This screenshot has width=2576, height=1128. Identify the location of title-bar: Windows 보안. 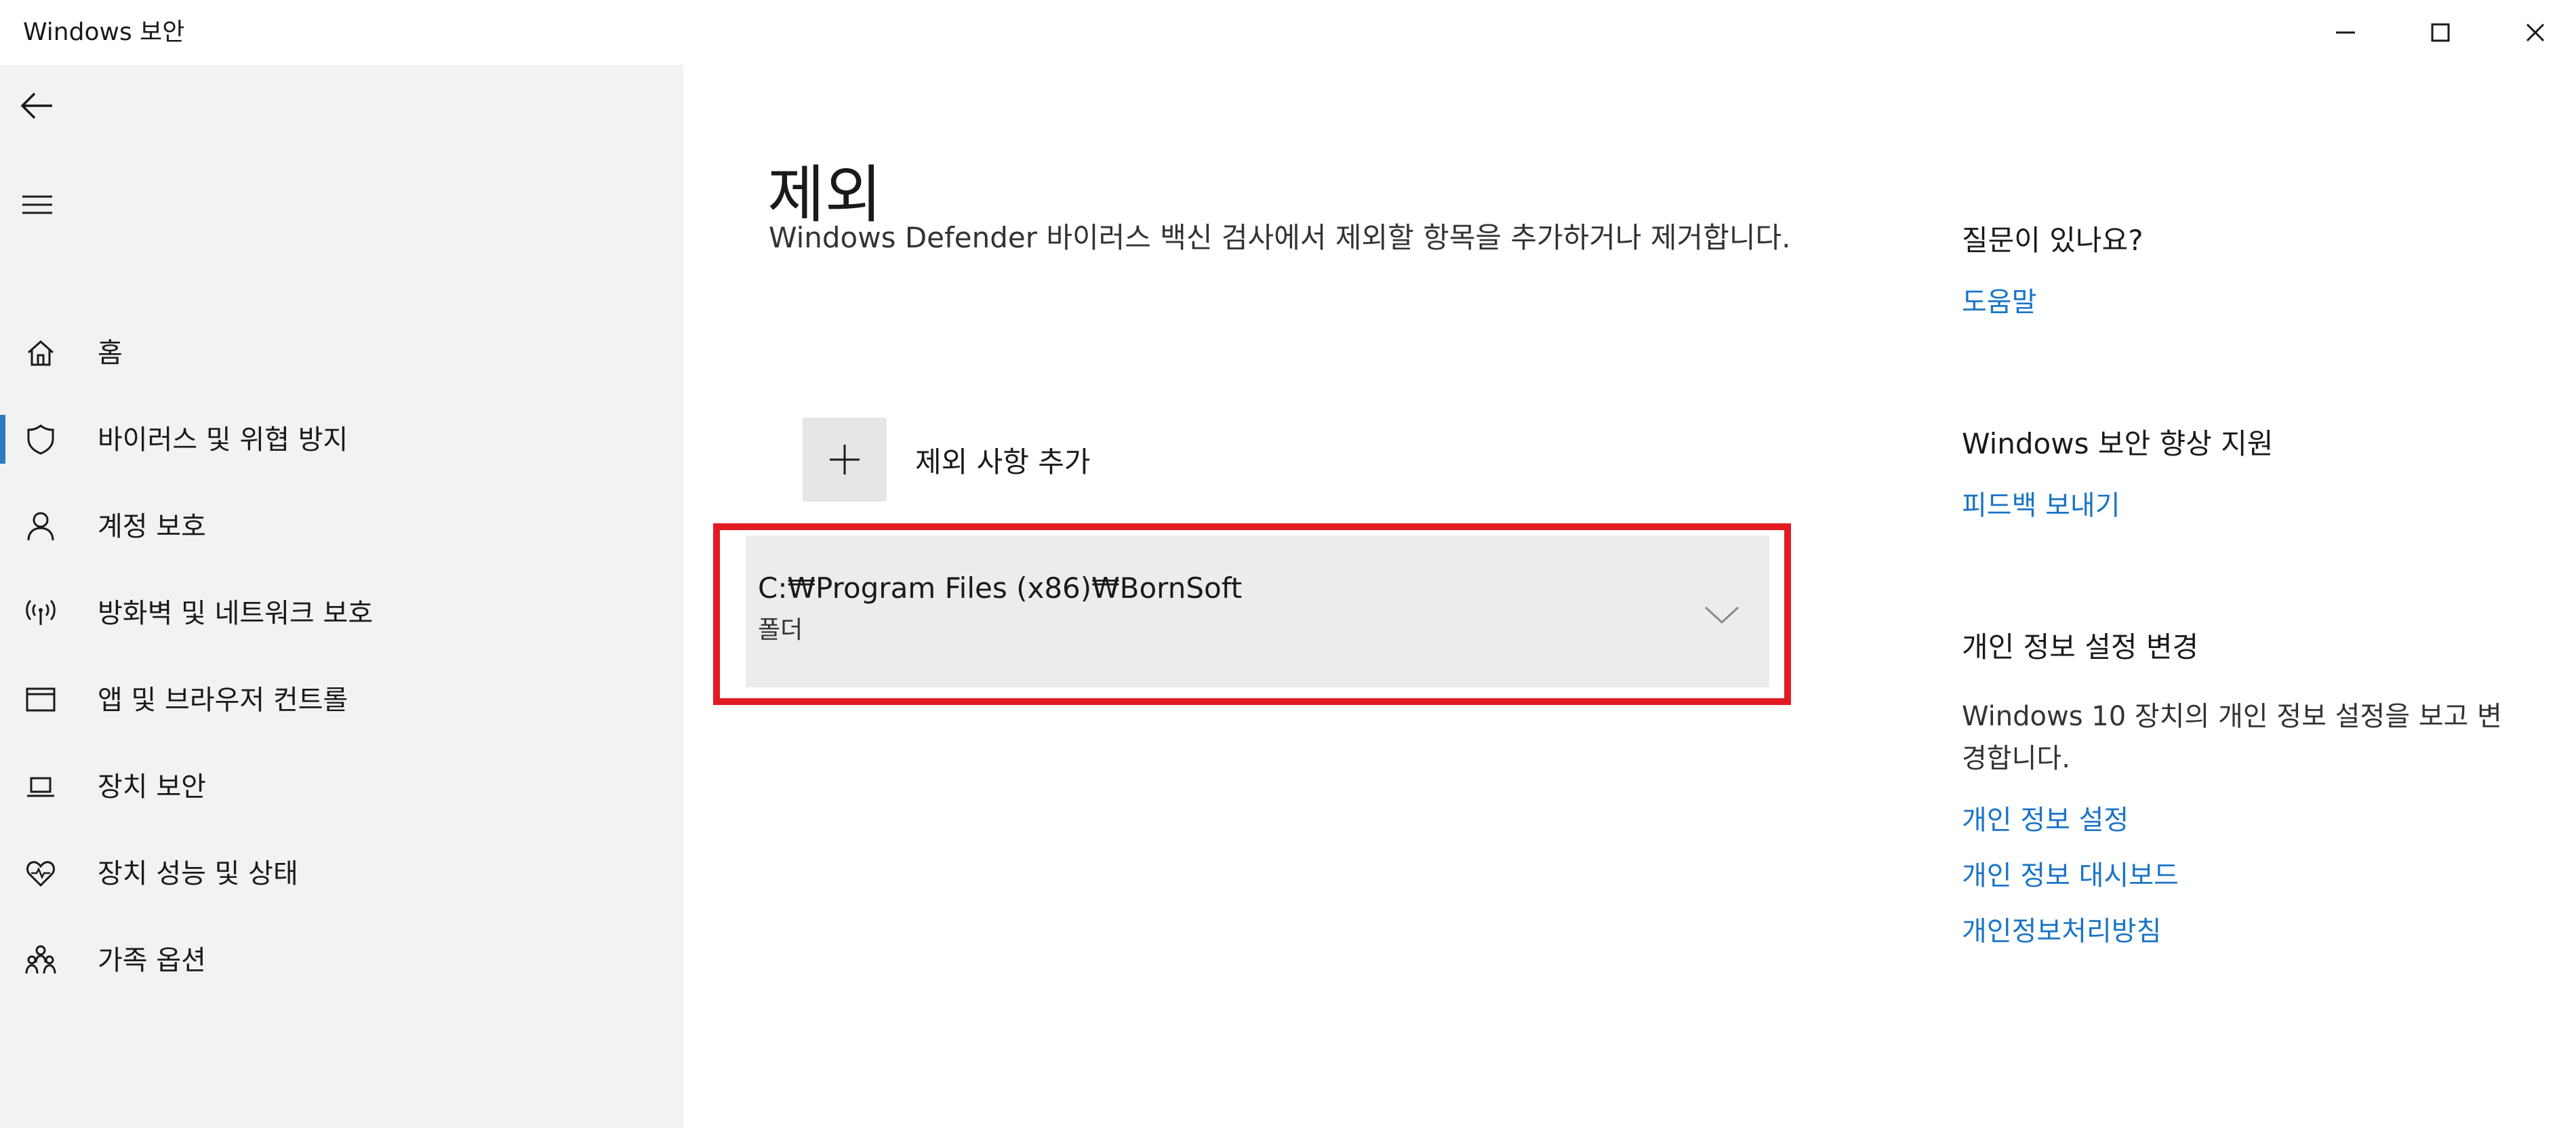
(1288, 32).